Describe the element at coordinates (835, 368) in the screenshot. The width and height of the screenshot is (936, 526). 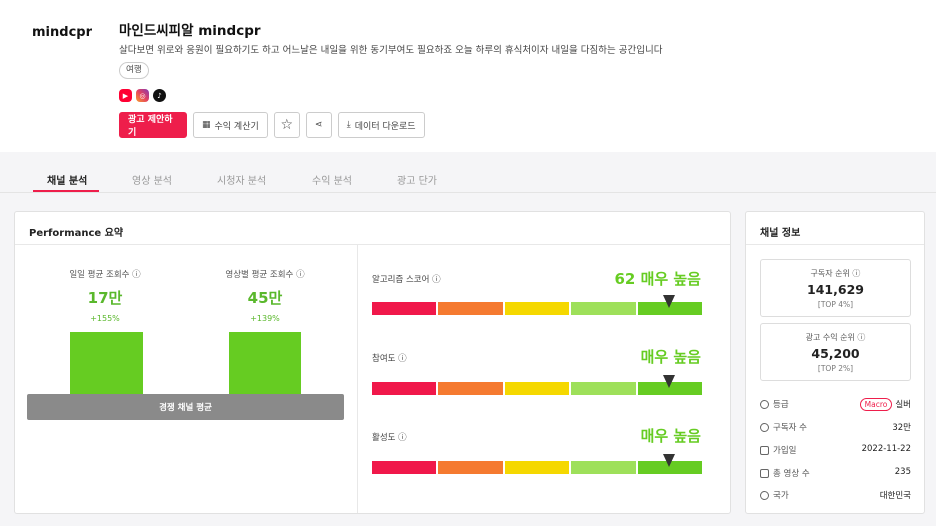
I see `revenue-rank-top: [TOP 2%]` at that location.